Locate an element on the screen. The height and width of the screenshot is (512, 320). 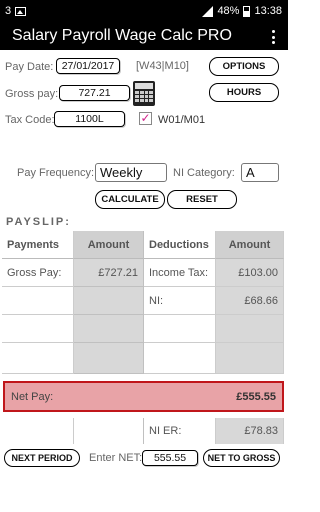
enter-net-field: 555.55 is located at coordinates (170, 458).